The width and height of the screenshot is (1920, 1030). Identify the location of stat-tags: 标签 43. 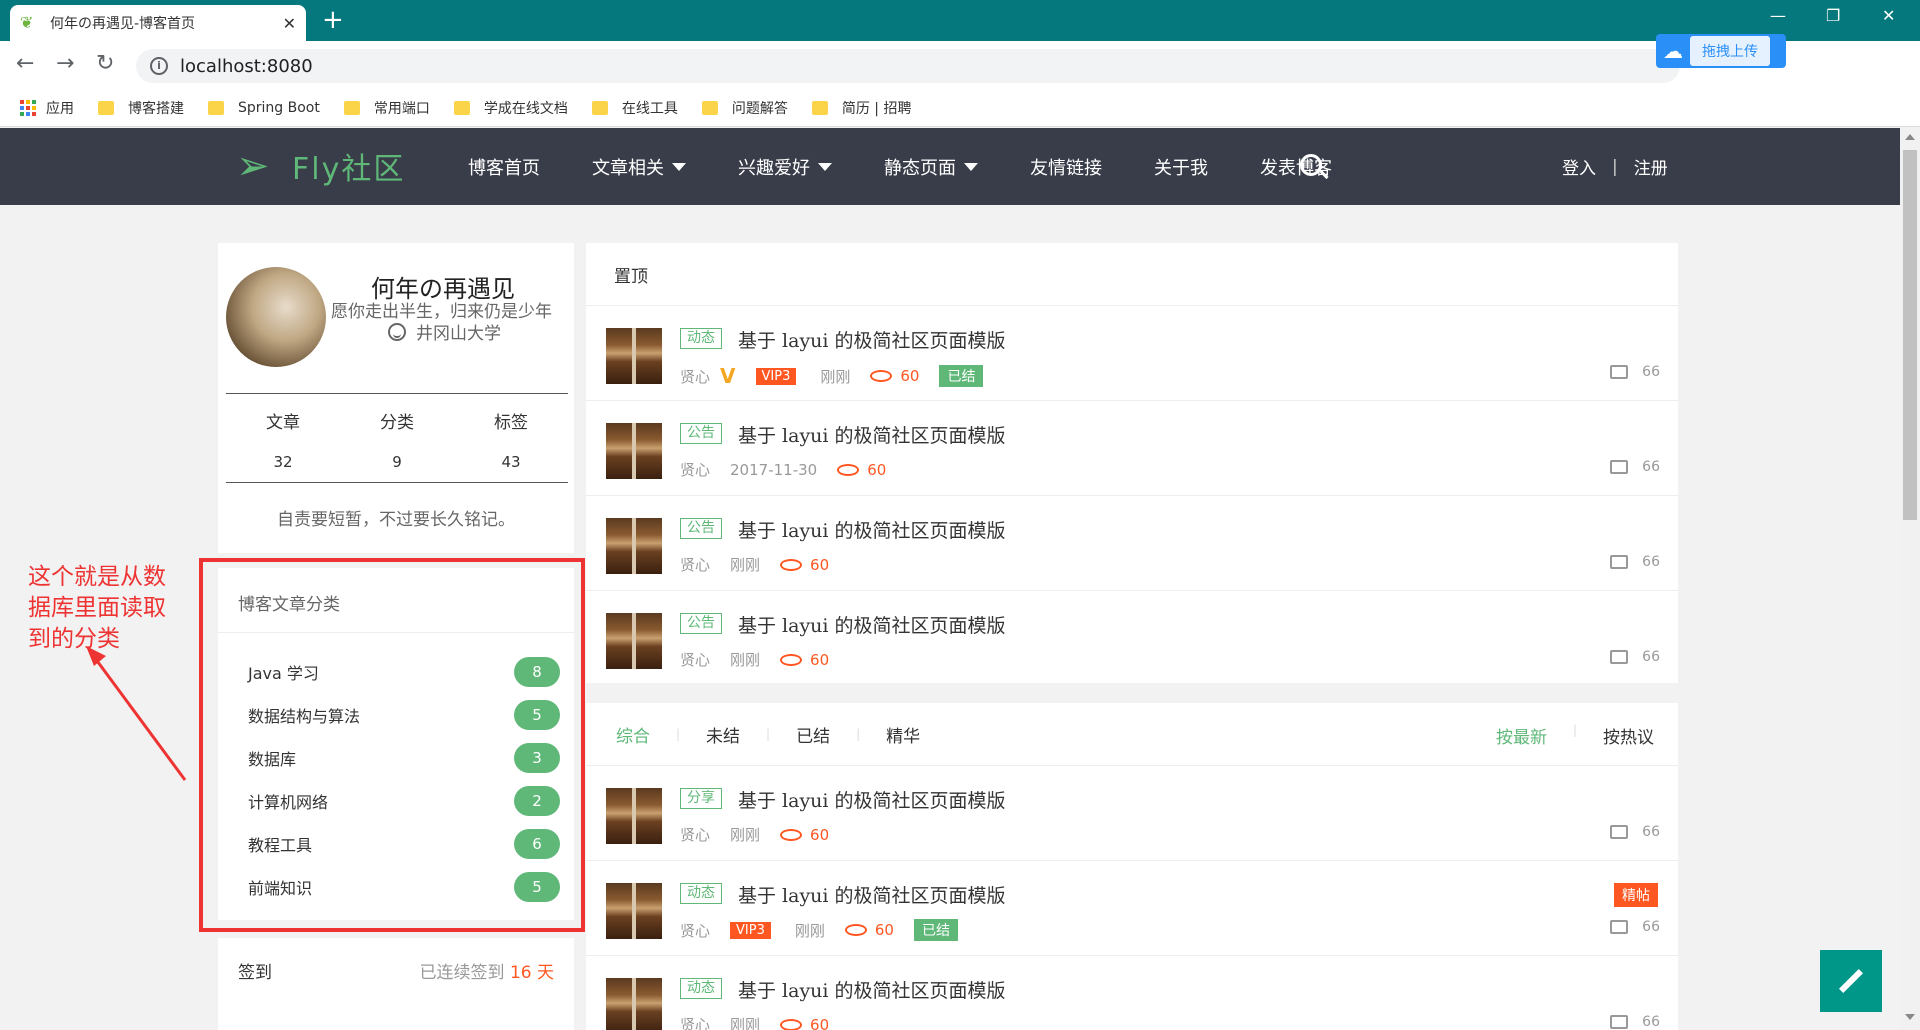
(511, 438).